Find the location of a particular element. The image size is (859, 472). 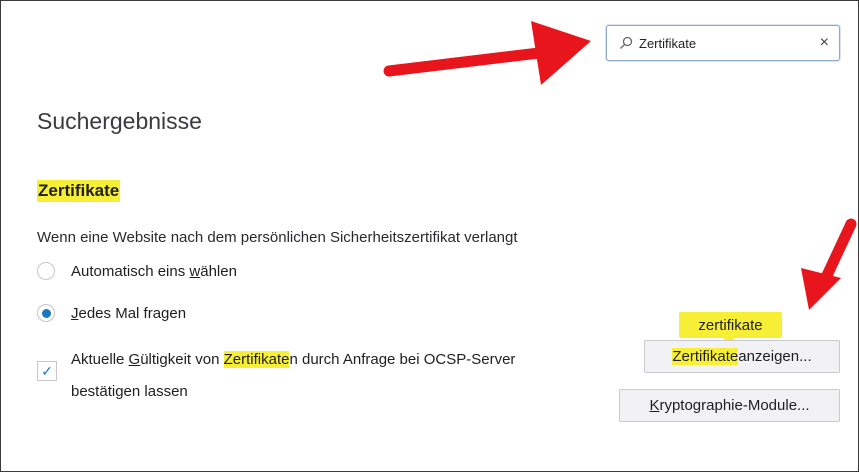

checkmark-icon: ✓ is located at coordinates (47, 371).